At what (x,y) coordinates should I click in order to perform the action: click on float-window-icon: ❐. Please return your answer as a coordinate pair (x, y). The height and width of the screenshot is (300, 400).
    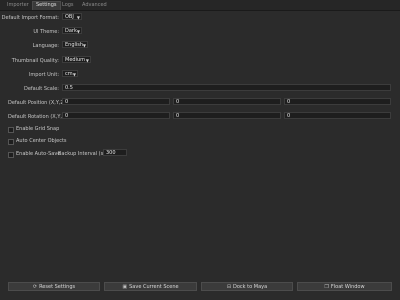
    Looking at the image, I should click on (326, 287).